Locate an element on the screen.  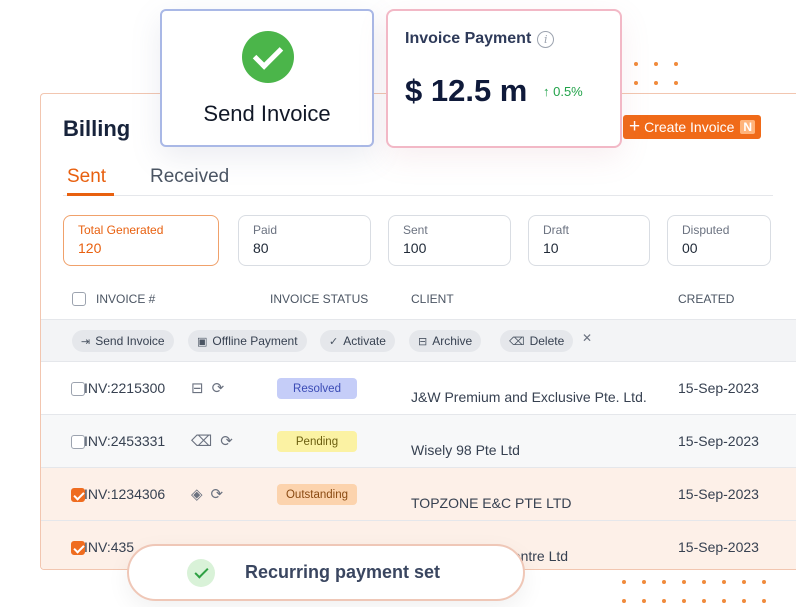
stat-value: 120 is located at coordinates (90, 248).